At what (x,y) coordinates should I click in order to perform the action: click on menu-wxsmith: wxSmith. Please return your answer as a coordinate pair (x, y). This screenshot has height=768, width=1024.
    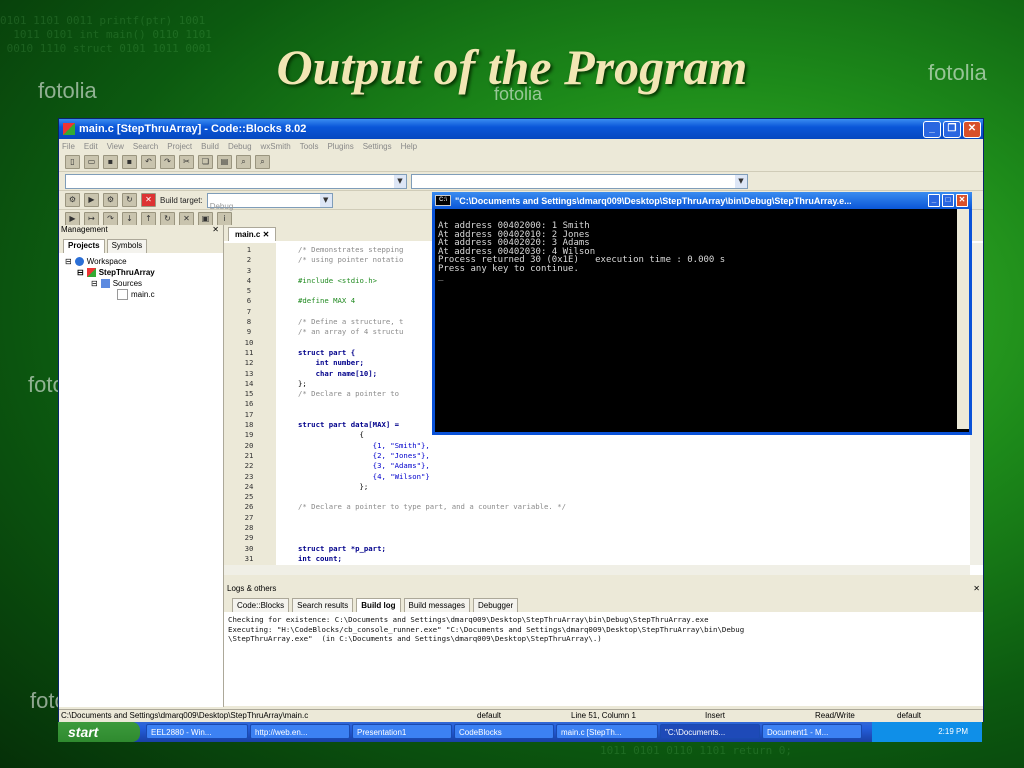
    Looking at the image, I should click on (276, 146).